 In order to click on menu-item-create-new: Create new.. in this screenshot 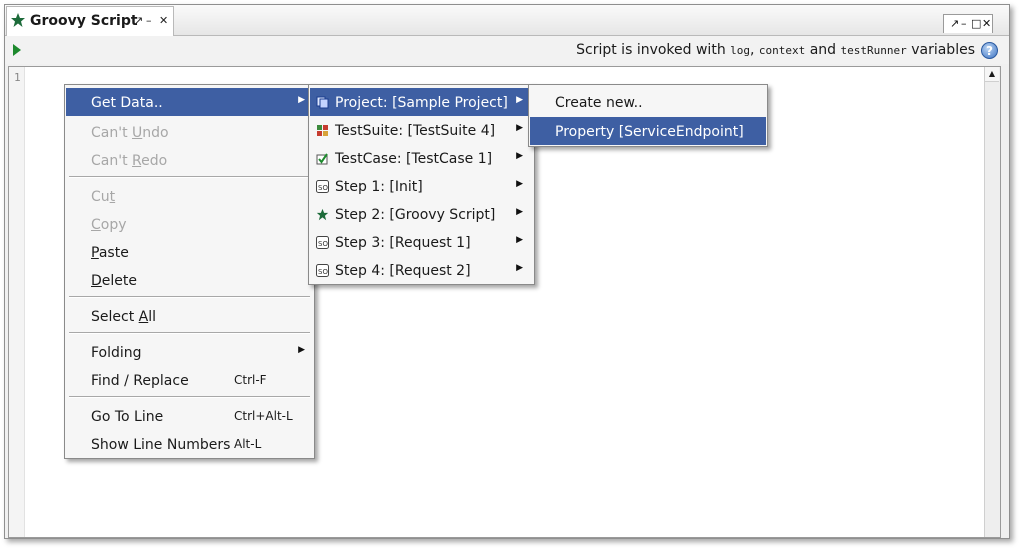, I will do `click(648, 102)`.